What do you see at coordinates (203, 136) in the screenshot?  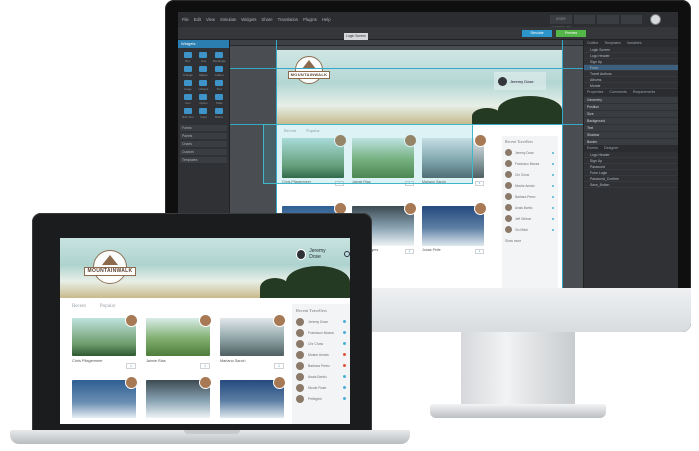 I see `section-panels: Panels` at bounding box center [203, 136].